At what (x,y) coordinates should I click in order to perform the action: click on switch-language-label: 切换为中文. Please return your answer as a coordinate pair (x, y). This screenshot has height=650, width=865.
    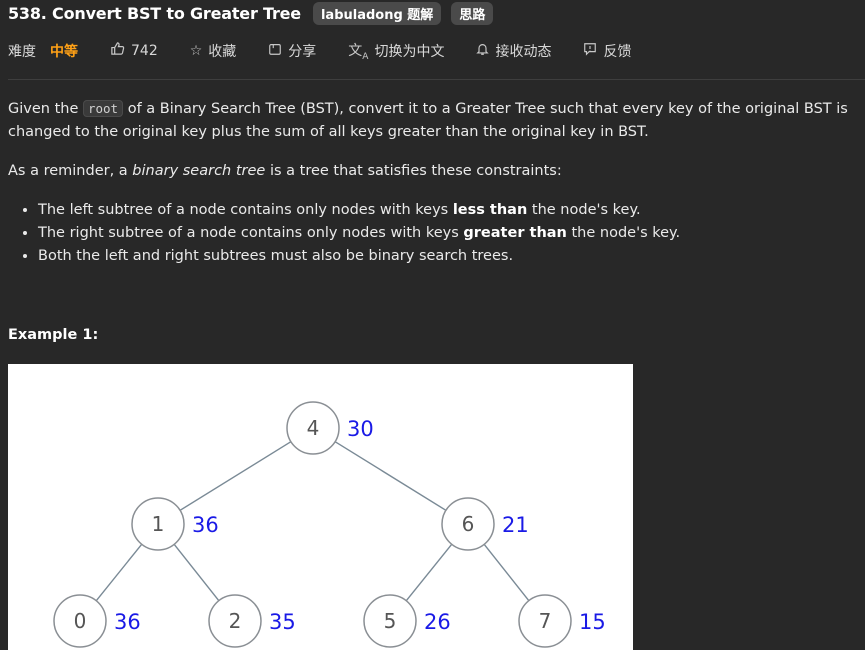
    Looking at the image, I should click on (409, 51).